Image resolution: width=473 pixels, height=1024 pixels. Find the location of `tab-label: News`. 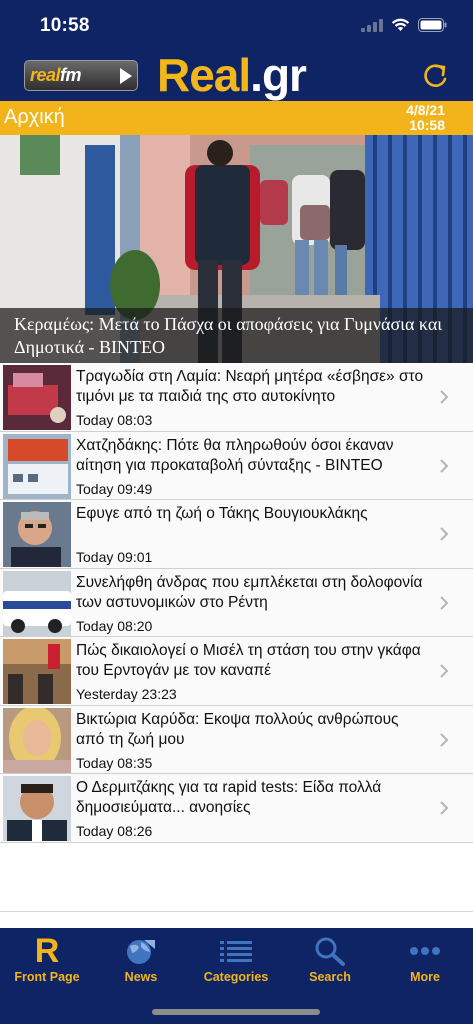

tab-label: News is located at coordinates (141, 977).